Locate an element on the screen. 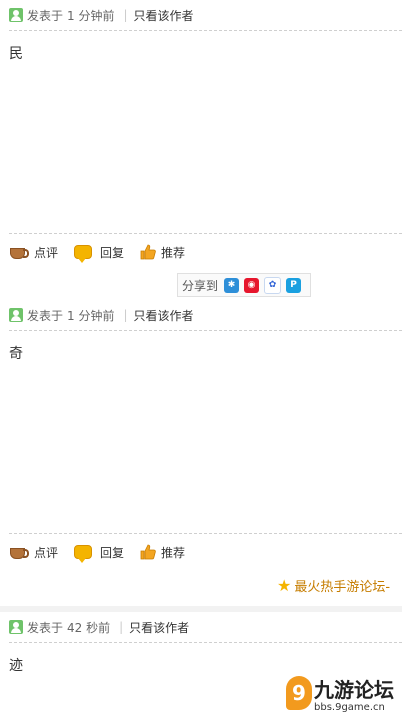 The image size is (402, 722). share-box: 分享到 ✱ ◉ ✿ P is located at coordinates (244, 285).